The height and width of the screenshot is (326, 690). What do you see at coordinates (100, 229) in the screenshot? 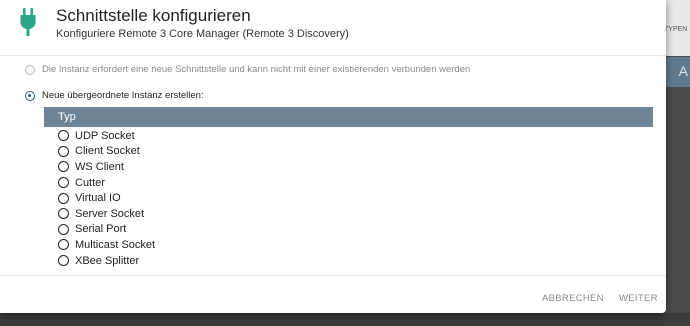
I see `type-option-label: Serial Port` at bounding box center [100, 229].